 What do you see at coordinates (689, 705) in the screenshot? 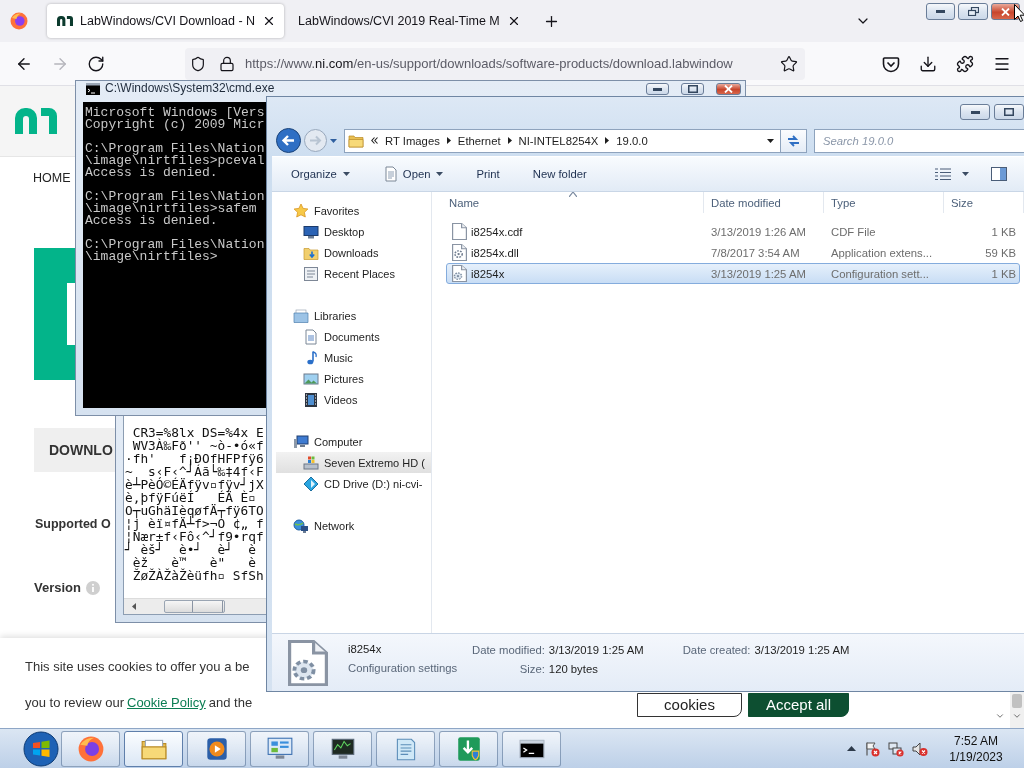
I see `cookie-settings-button: cookies` at bounding box center [689, 705].